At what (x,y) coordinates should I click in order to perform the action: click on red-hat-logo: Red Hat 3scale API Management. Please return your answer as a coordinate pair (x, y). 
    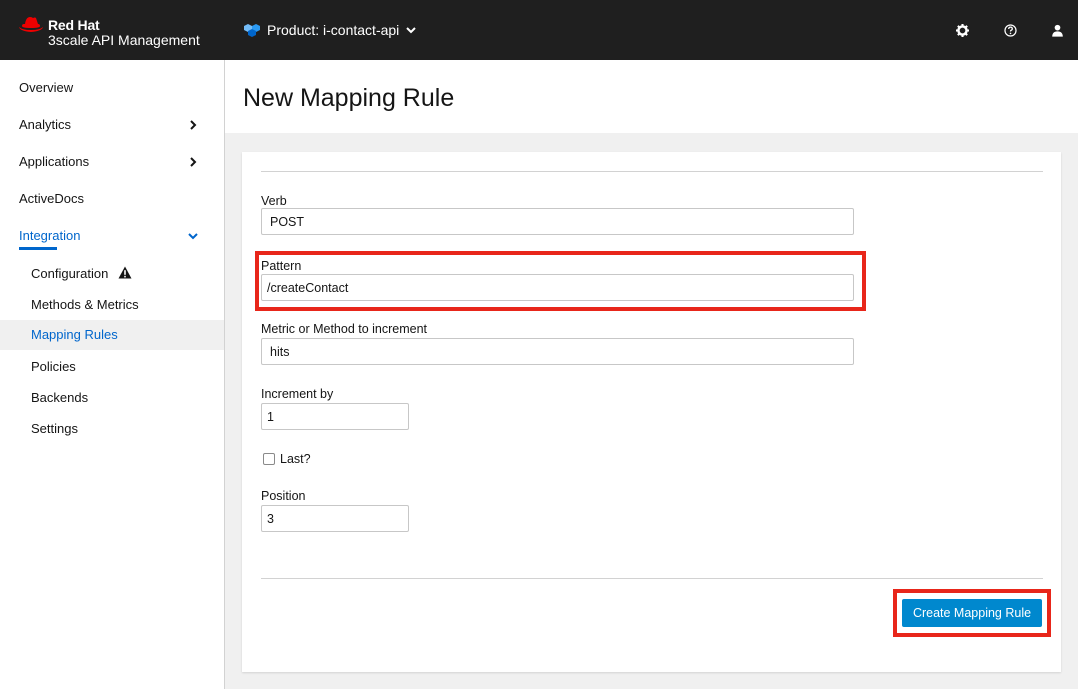
    Looking at the image, I should click on (118, 32).